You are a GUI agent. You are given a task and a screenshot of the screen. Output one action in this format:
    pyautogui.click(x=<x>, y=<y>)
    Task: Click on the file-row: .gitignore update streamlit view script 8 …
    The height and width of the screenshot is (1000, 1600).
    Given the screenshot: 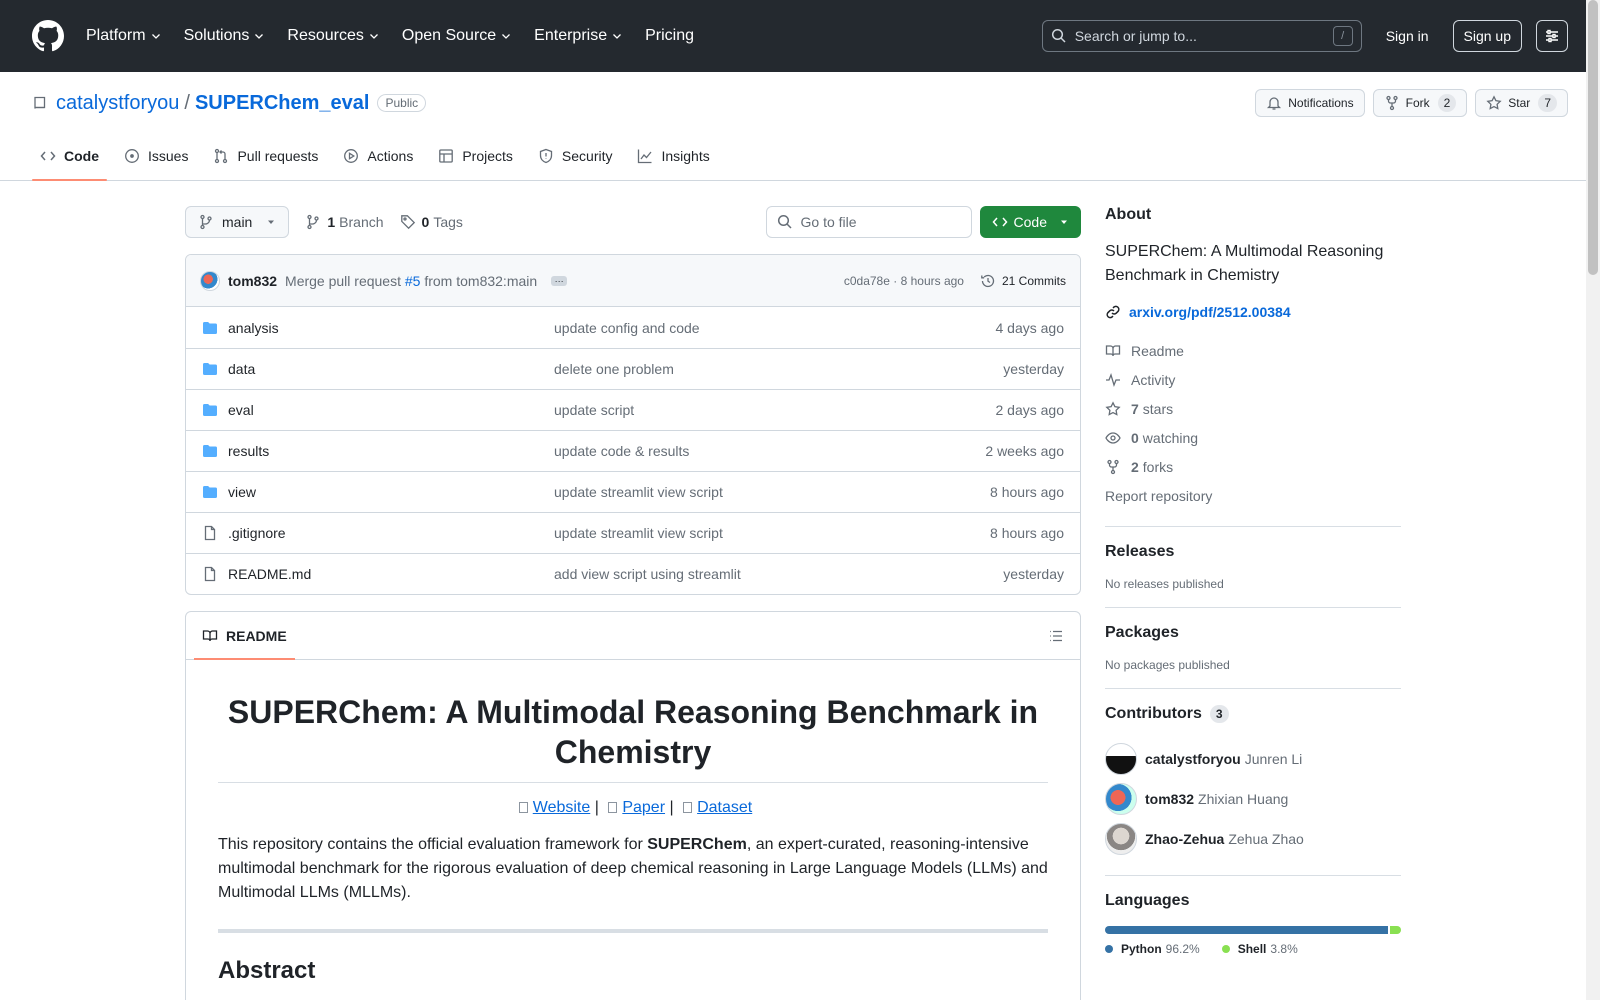 What is the action you would take?
    pyautogui.click(x=633, y=532)
    